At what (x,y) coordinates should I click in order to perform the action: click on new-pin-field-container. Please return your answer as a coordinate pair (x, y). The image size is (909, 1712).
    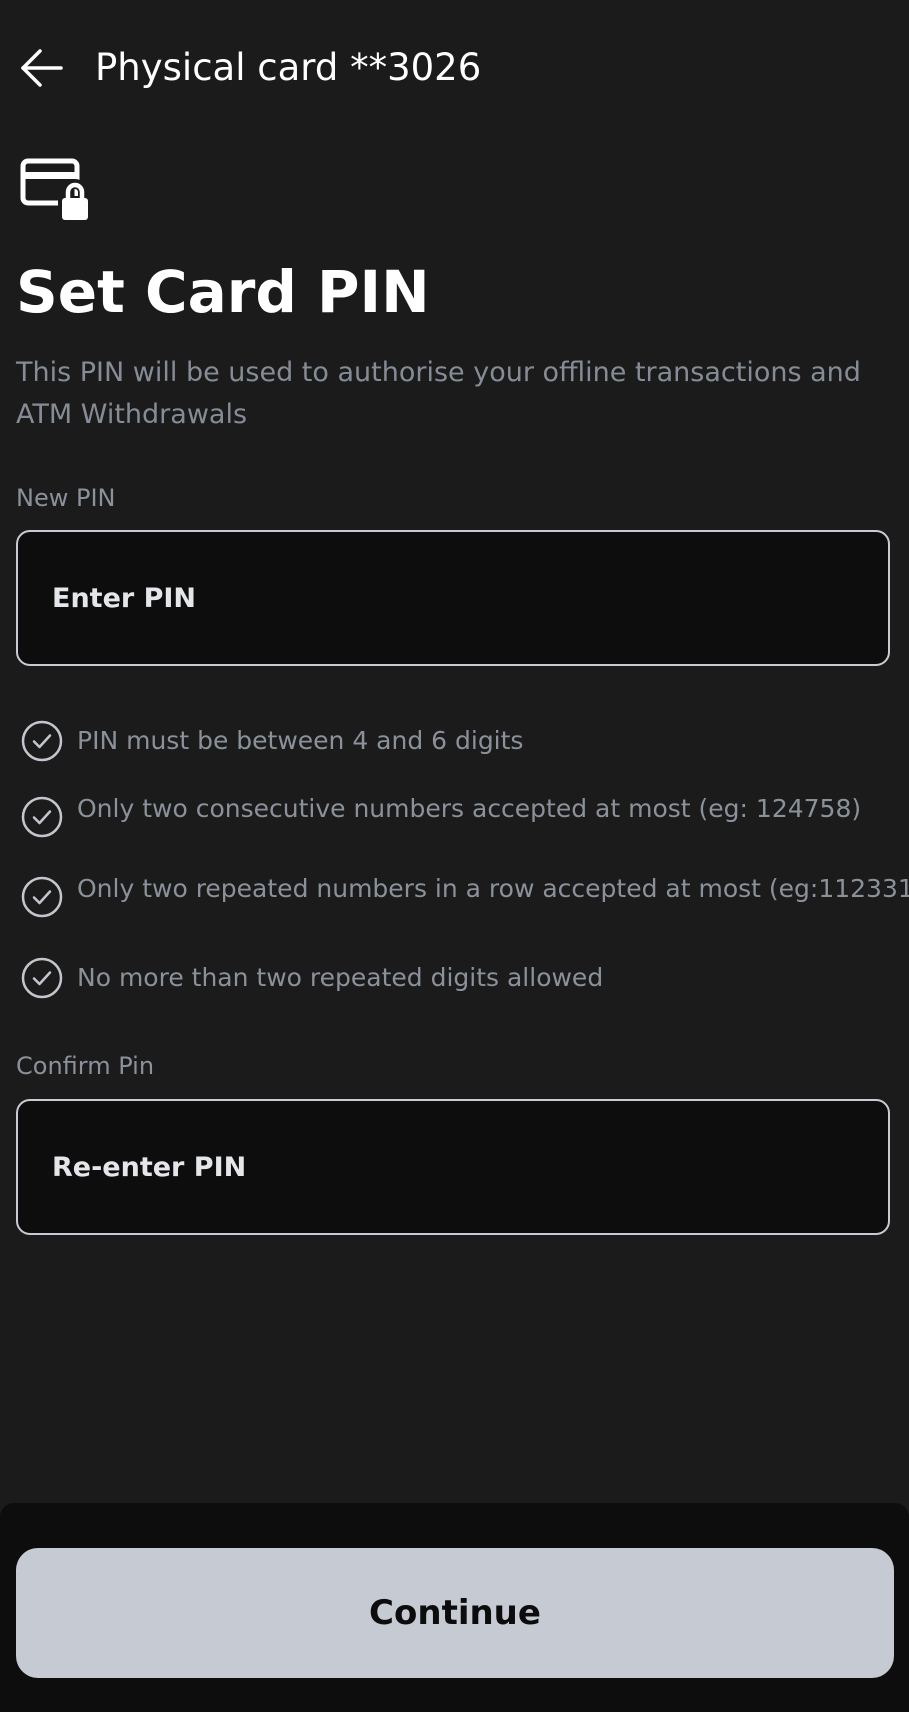
    Looking at the image, I should click on (453, 598).